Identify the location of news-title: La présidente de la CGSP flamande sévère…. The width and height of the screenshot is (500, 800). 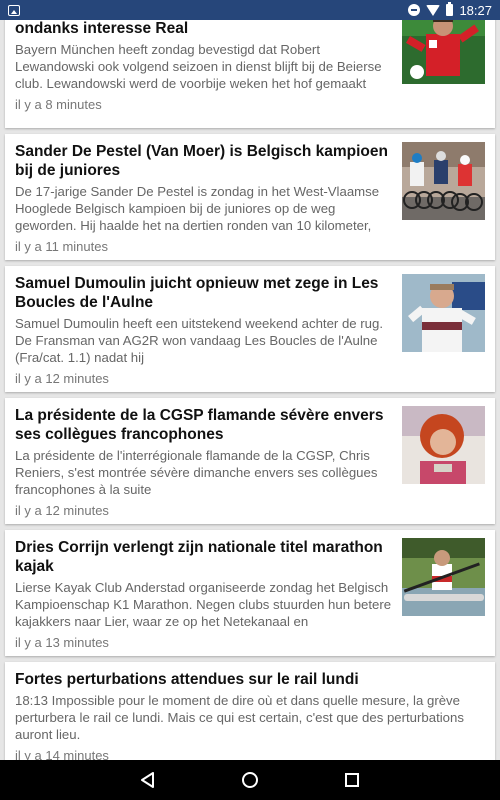
(199, 425).